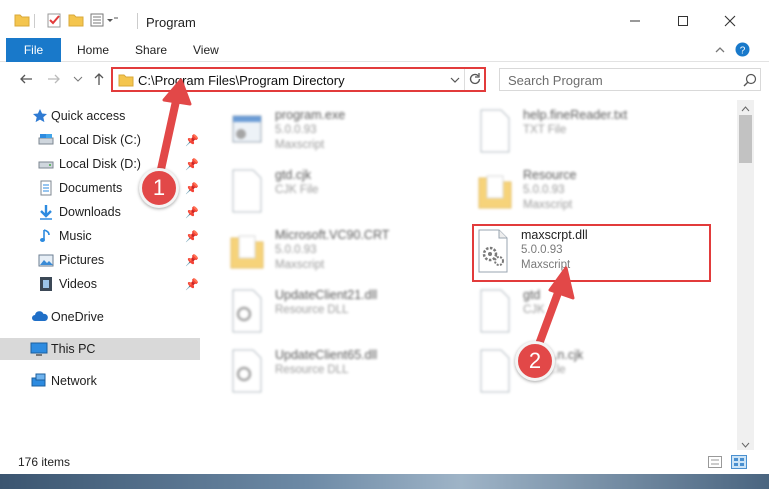 This screenshot has width=769, height=489. I want to click on step-badge-2: 2, so click(535, 361).